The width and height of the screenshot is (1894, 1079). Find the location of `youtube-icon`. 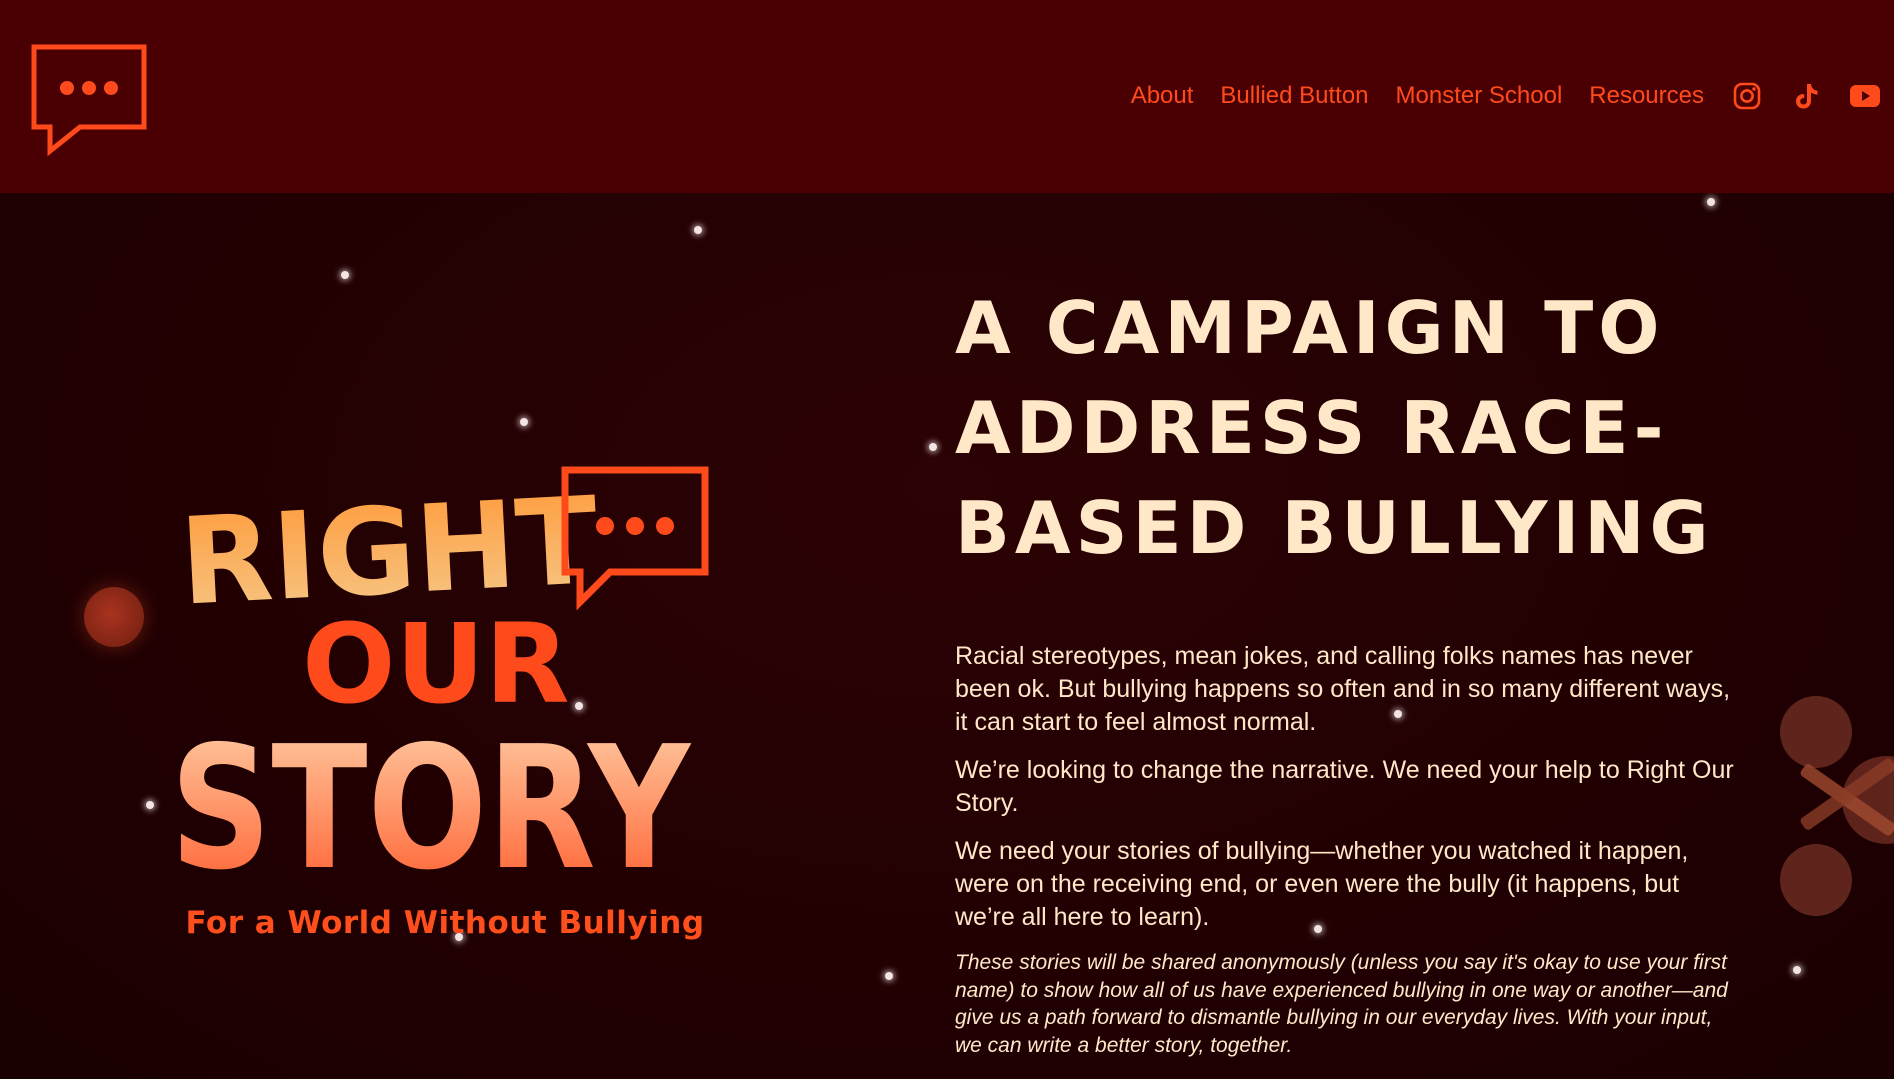

youtube-icon is located at coordinates (1865, 96).